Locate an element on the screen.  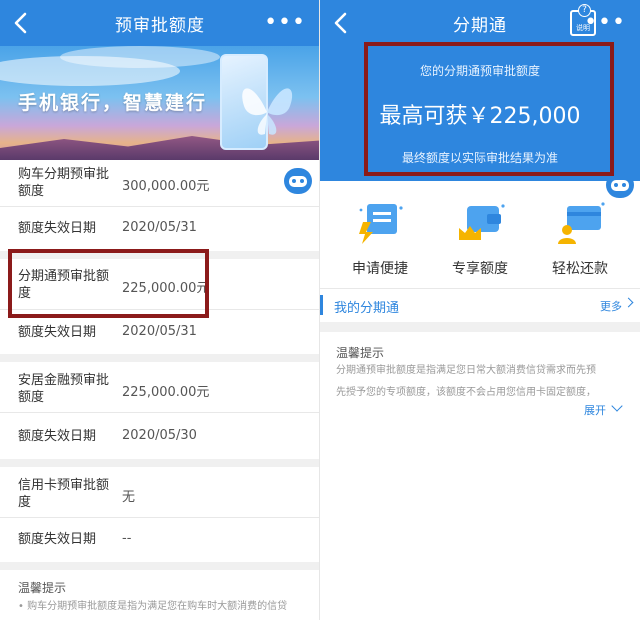
list-item: 购车分期预审批额度 300,000.00元 is located at coordinates (160, 183).